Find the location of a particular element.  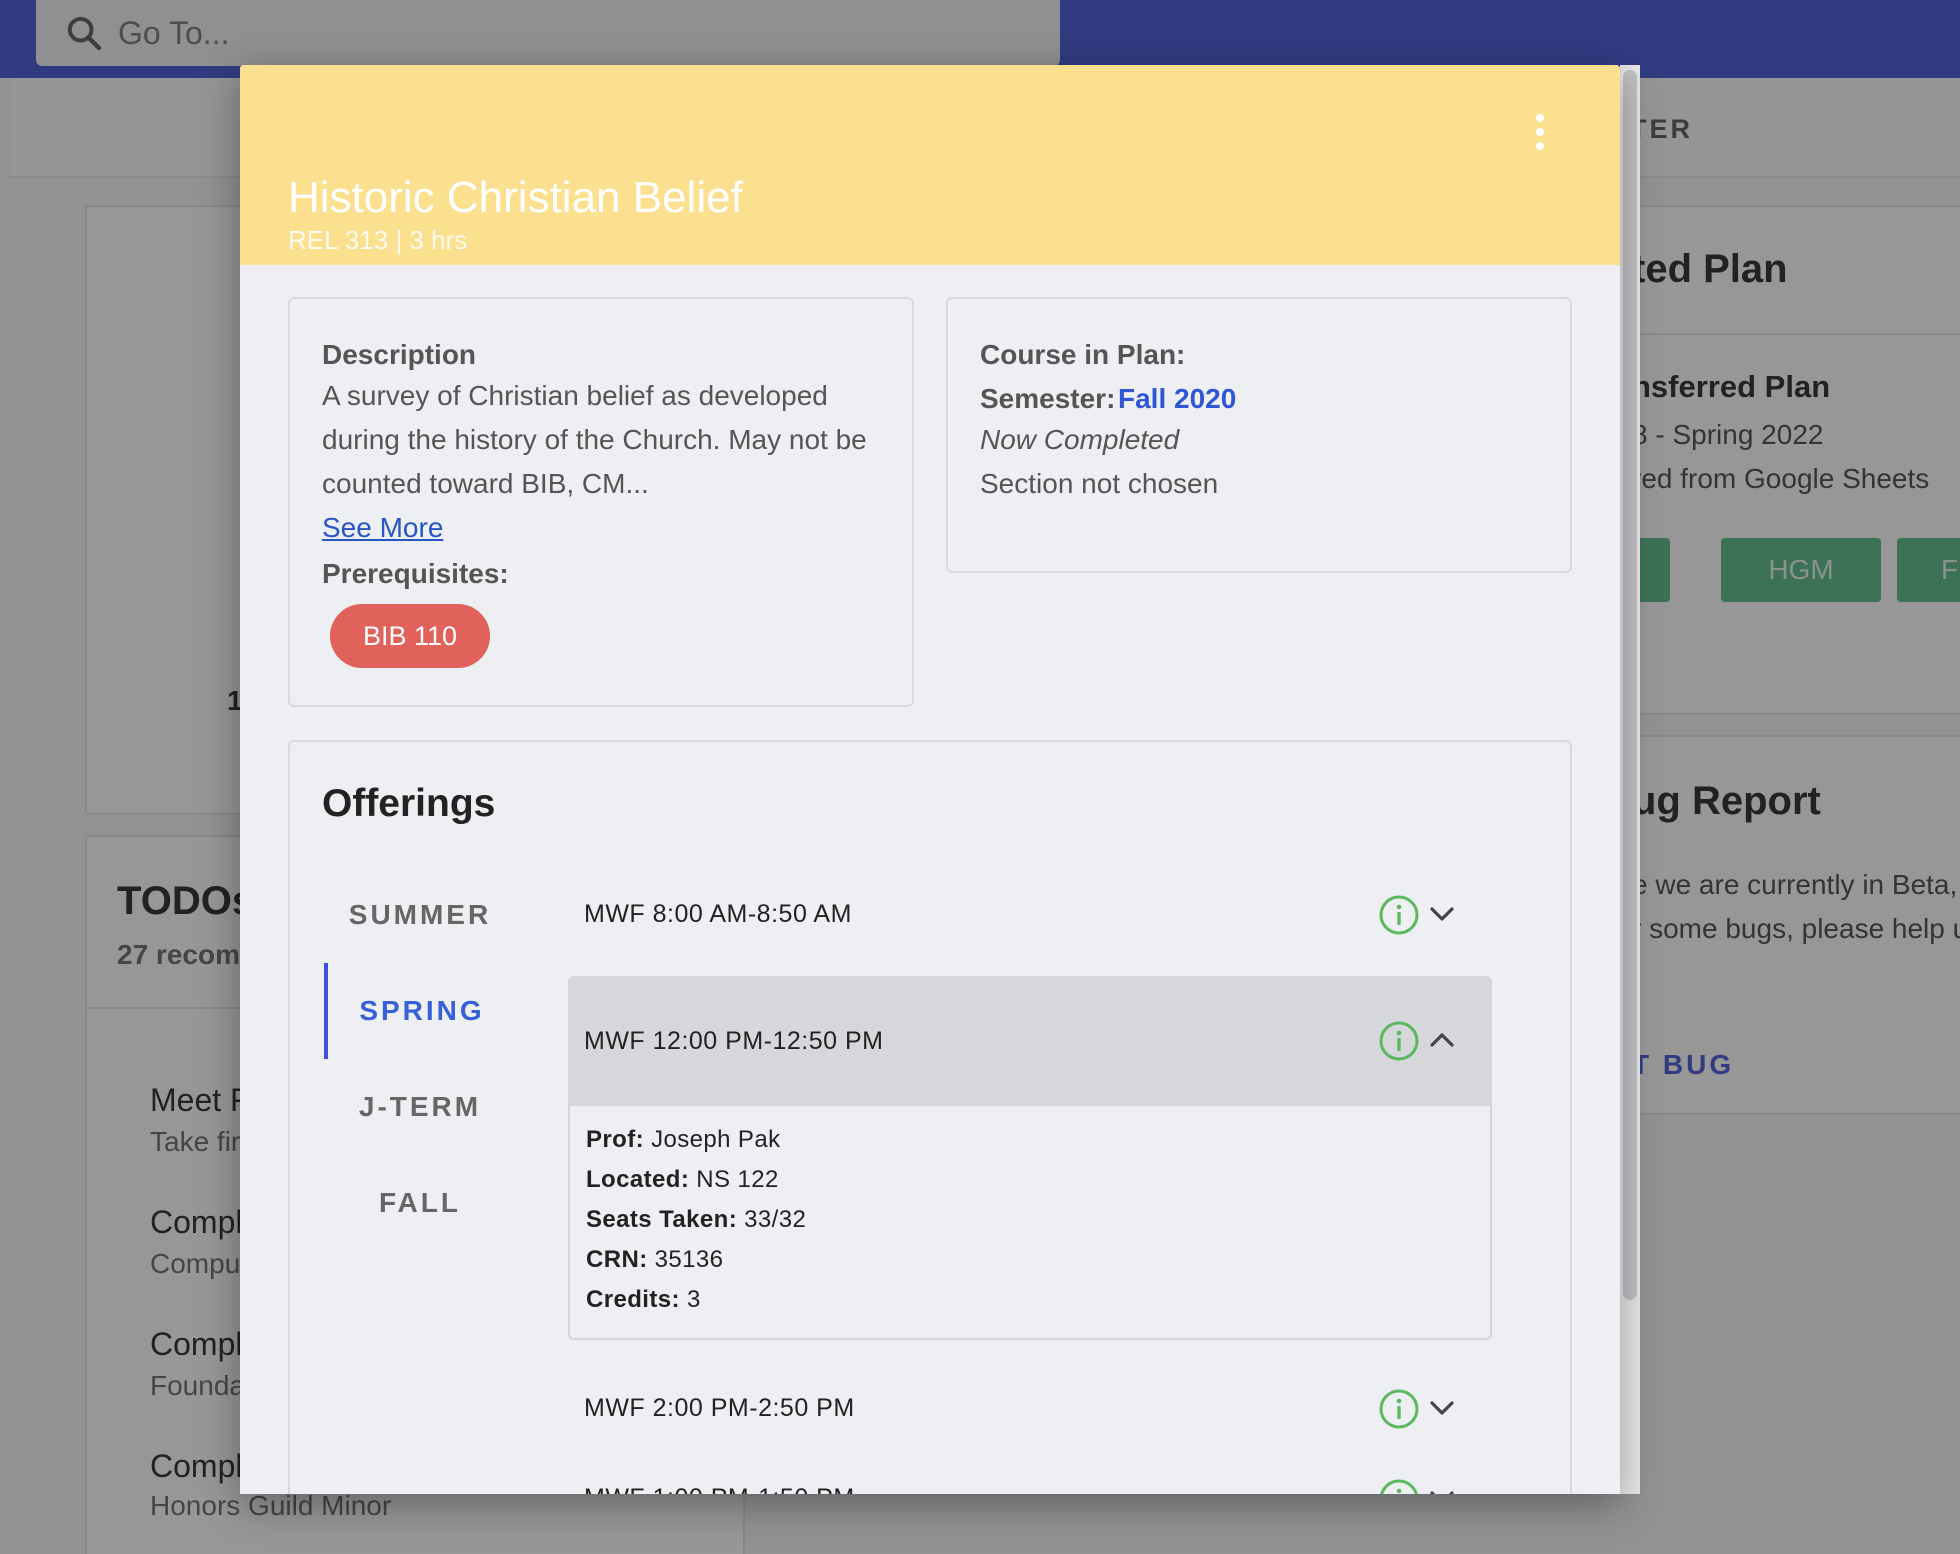

chevron-up-icon is located at coordinates (1442, 1040).